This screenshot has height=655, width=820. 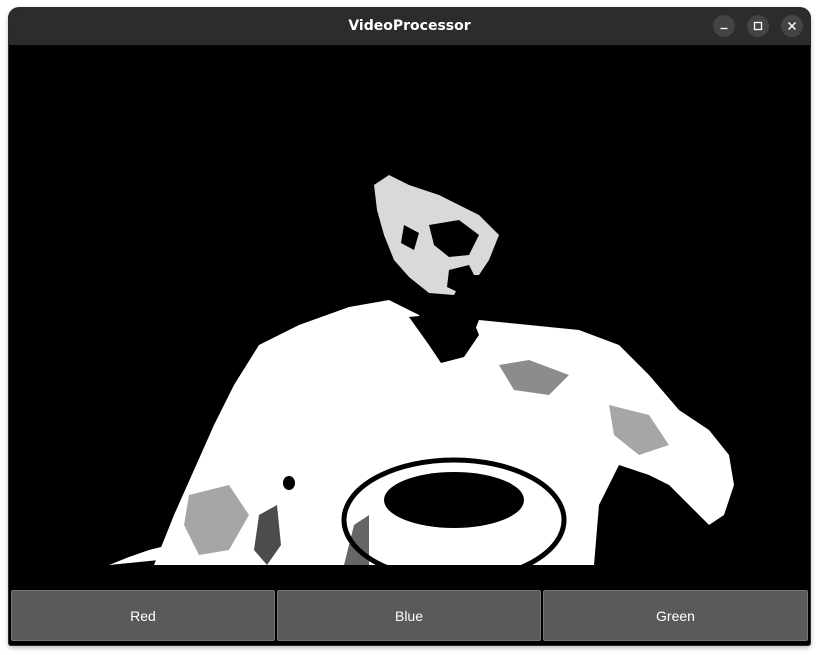 I want to click on minimize-button, so click(x=724, y=26).